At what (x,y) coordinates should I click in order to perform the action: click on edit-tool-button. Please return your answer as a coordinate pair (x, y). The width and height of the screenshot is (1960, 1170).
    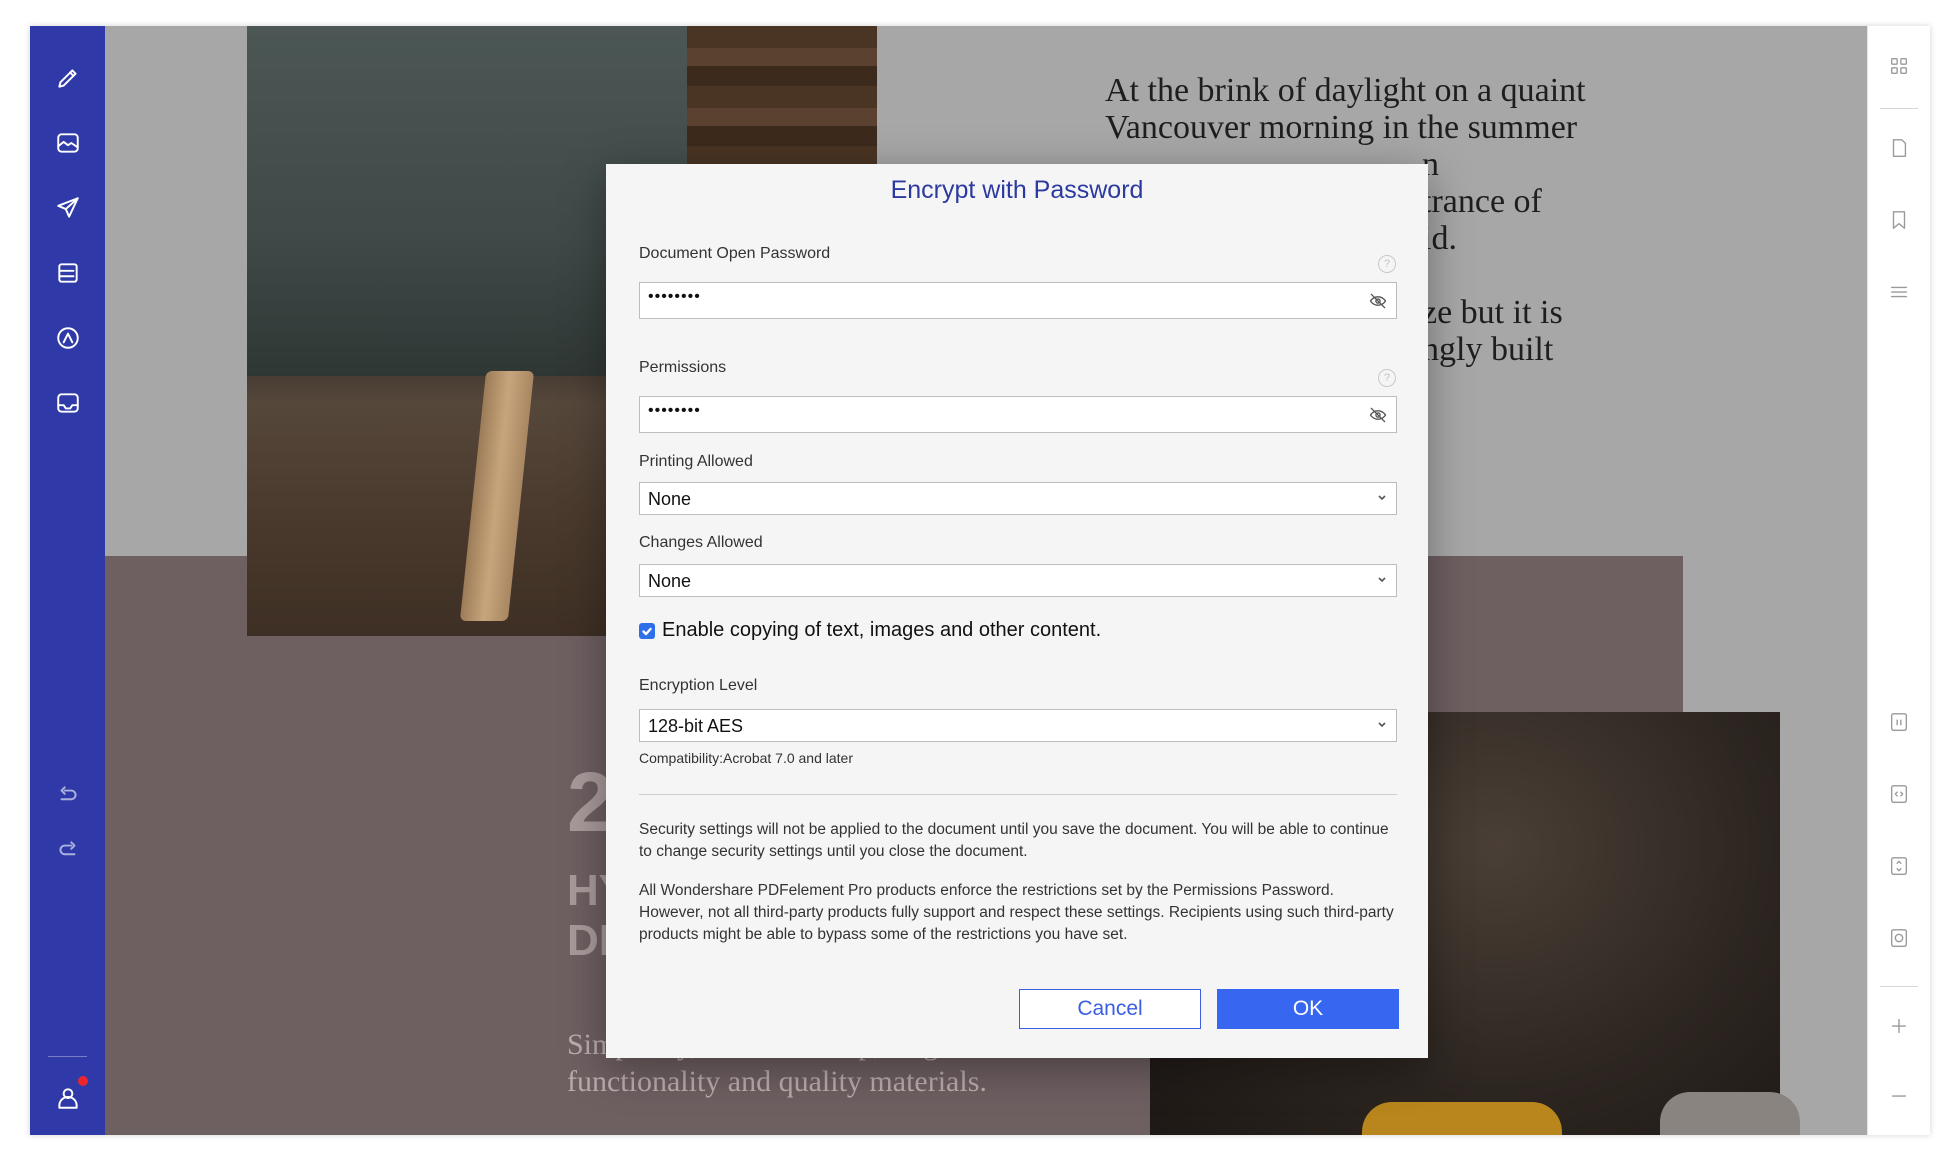
    Looking at the image, I should click on (67, 78).